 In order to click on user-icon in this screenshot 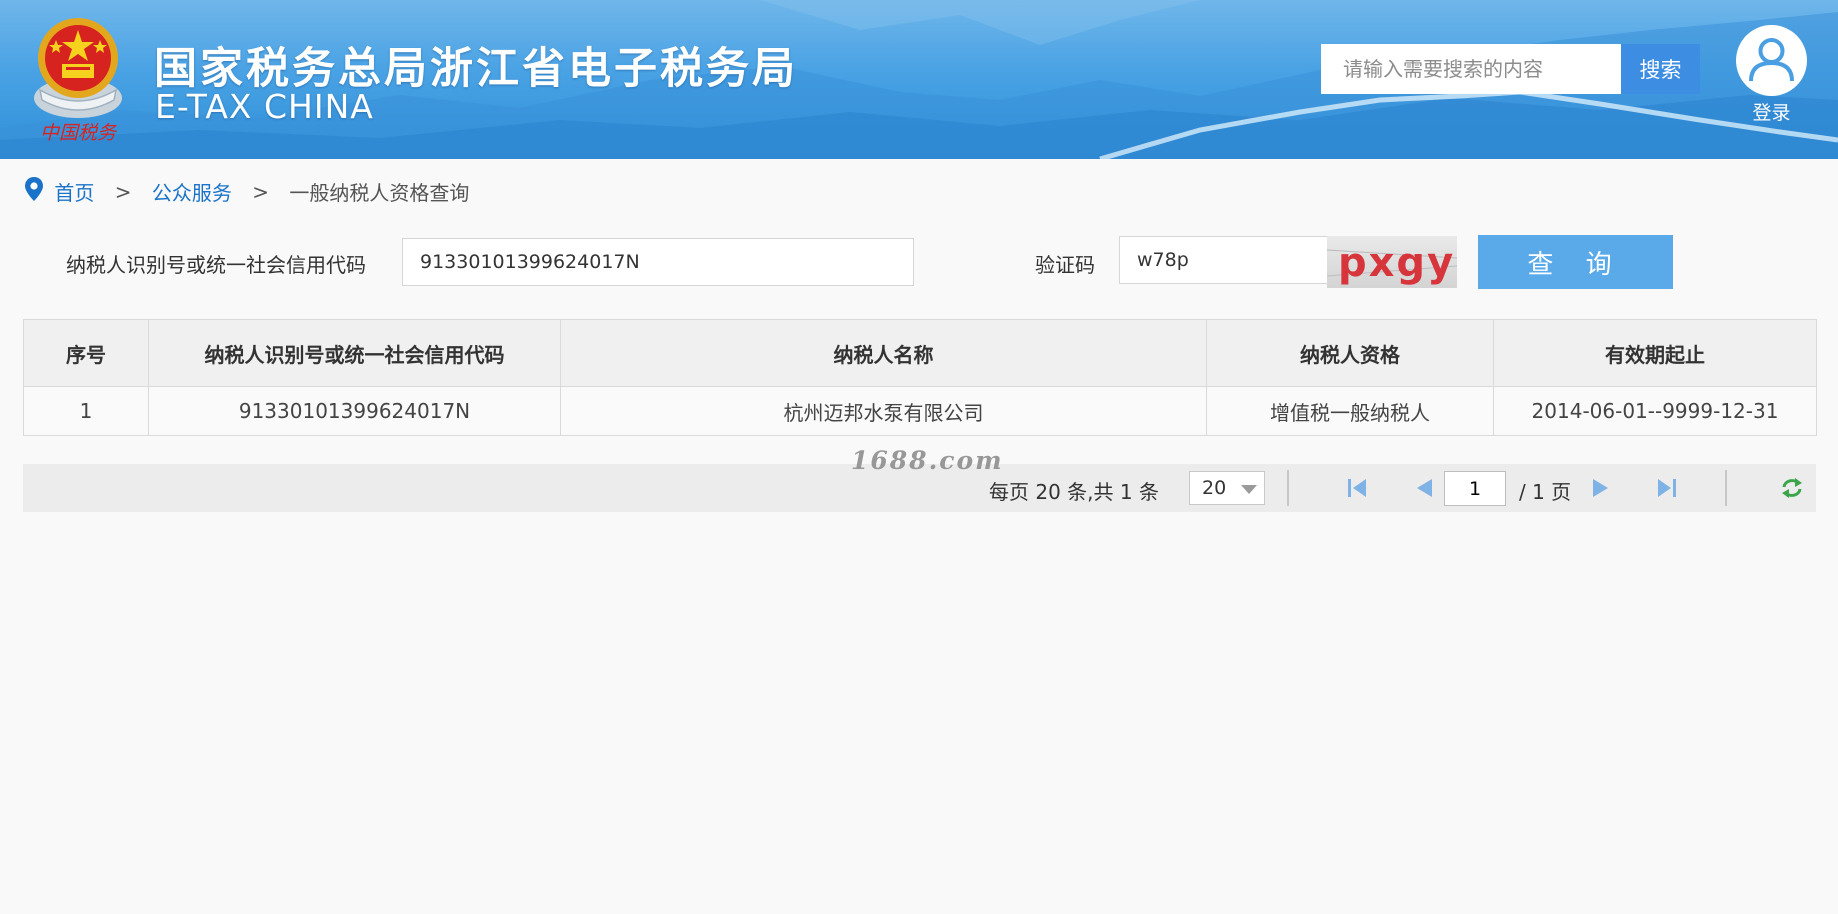, I will do `click(1771, 60)`.